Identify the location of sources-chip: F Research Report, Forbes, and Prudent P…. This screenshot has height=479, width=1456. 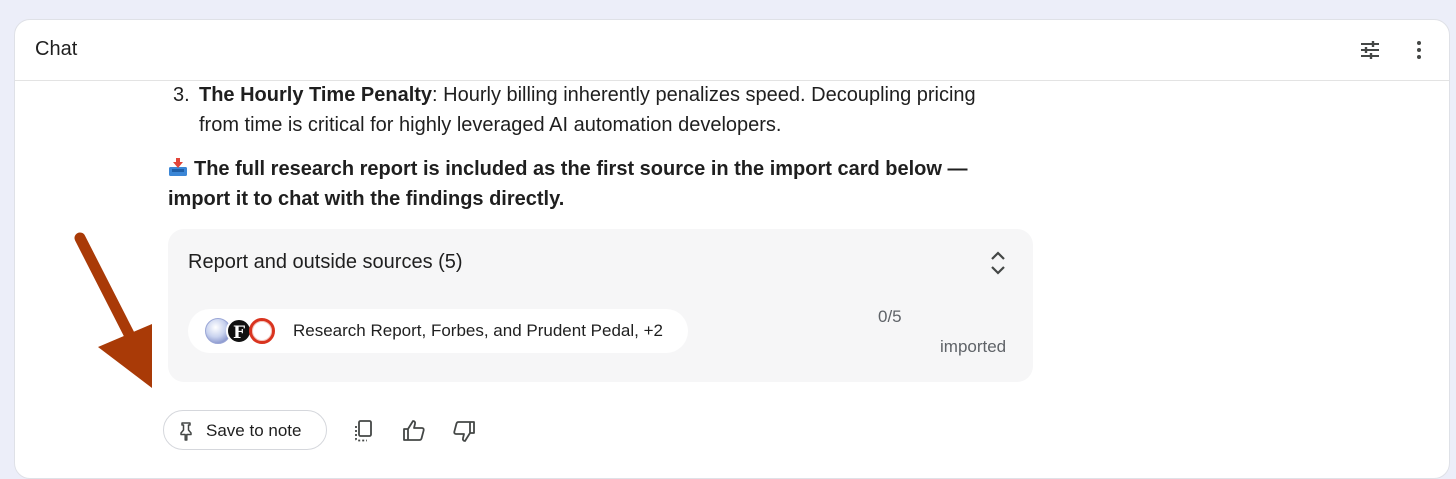
(438, 331).